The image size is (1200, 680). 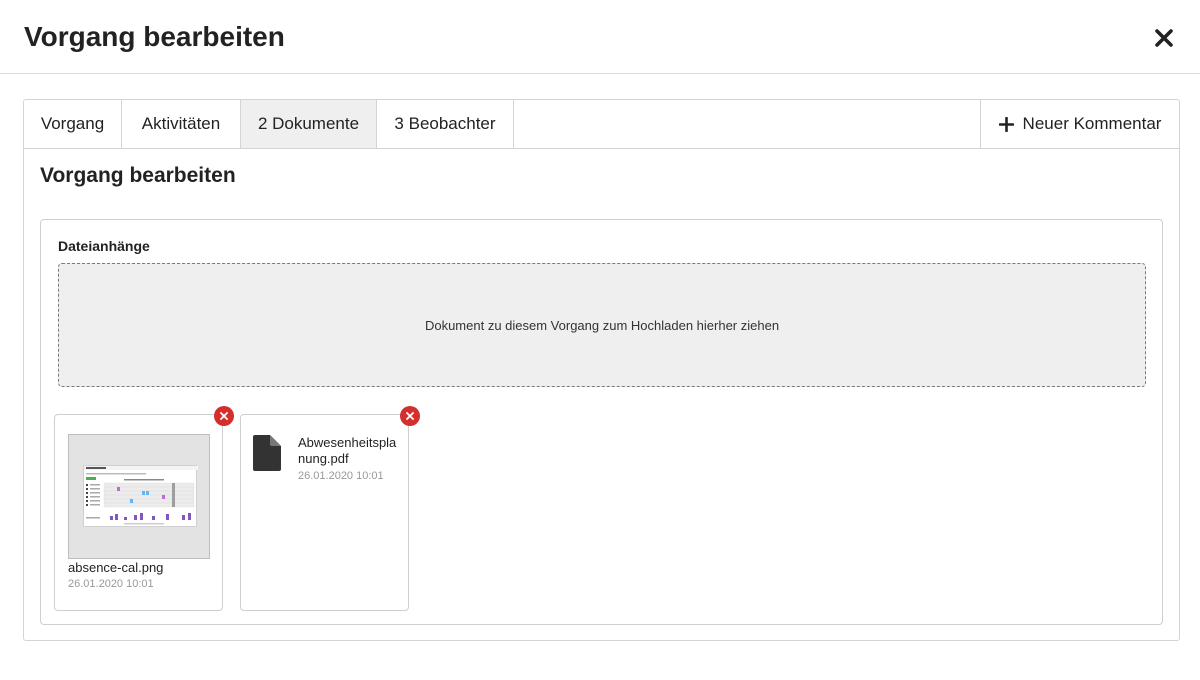 I want to click on tab-beobachter: 3 Beobachter, so click(x=445, y=124).